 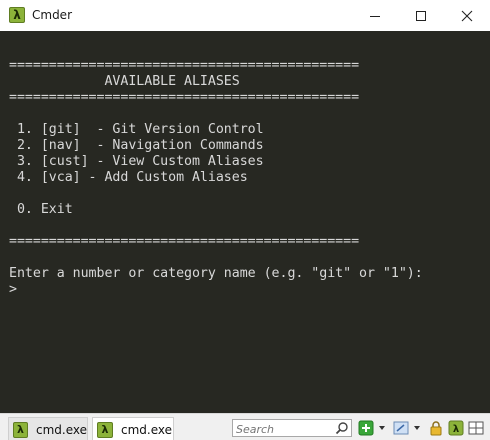 I want to click on minimize-icon, so click(x=375, y=16).